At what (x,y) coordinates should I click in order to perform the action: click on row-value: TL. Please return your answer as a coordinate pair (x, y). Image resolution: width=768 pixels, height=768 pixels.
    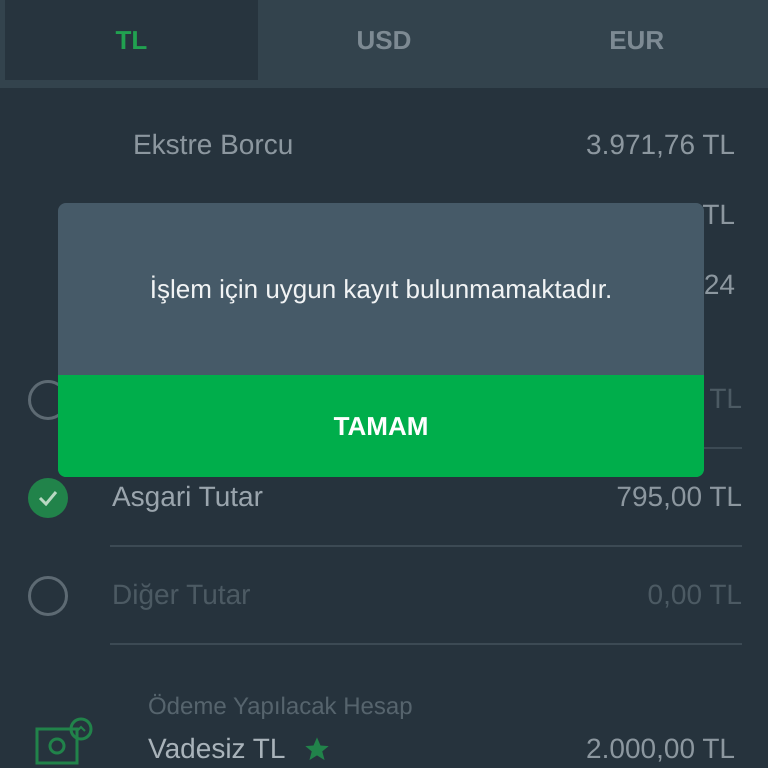
    Looking at the image, I should click on (718, 215).